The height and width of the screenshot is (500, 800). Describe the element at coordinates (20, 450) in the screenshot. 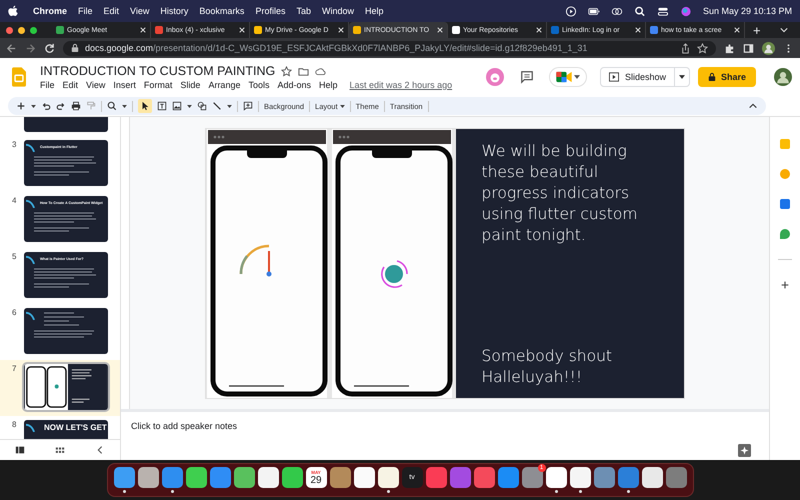

I see `filmstrip-view-icon` at that location.